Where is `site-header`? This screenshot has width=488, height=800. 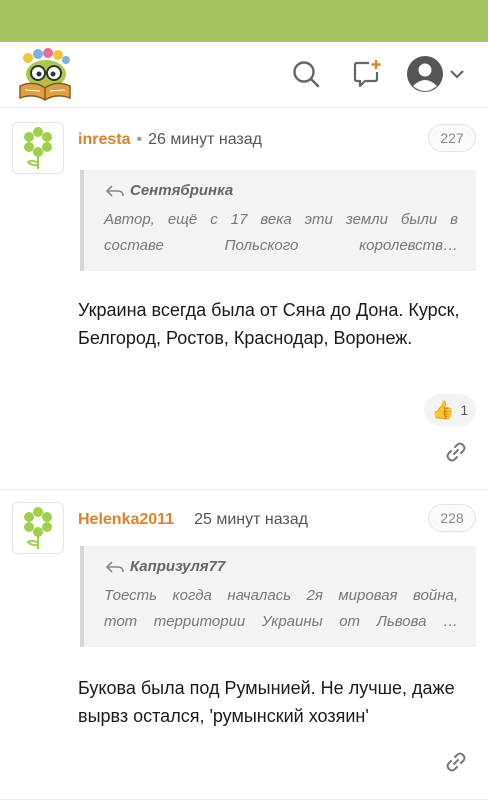 site-header is located at coordinates (244, 75).